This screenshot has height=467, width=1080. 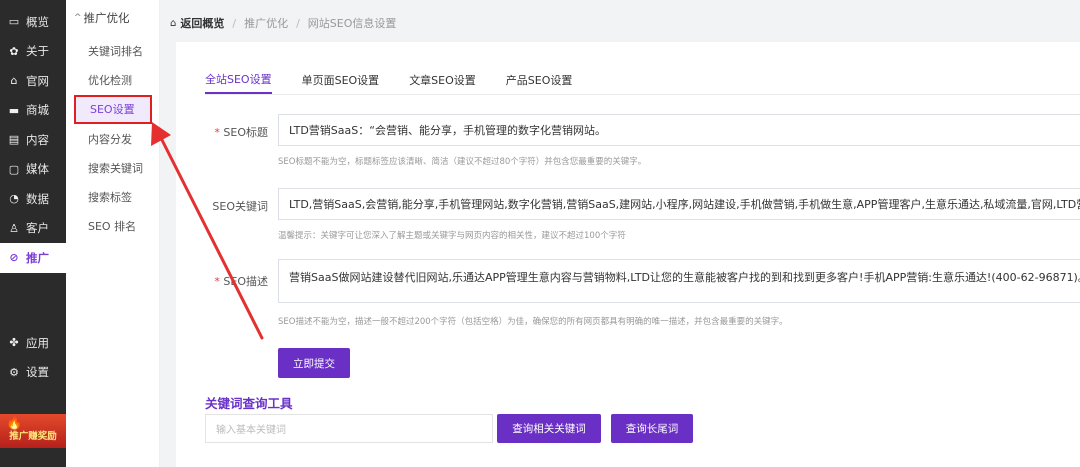 I want to click on sidebar-item-8: ⊘ 推广, so click(x=33, y=258).